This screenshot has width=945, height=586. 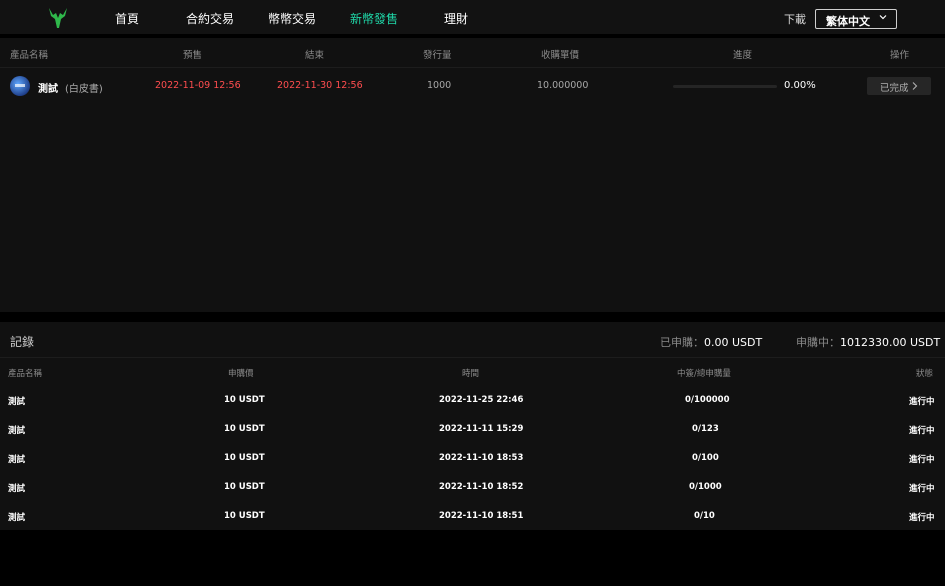 What do you see at coordinates (25, 374) in the screenshot?
I see `rec-col-name: 產品名稱` at bounding box center [25, 374].